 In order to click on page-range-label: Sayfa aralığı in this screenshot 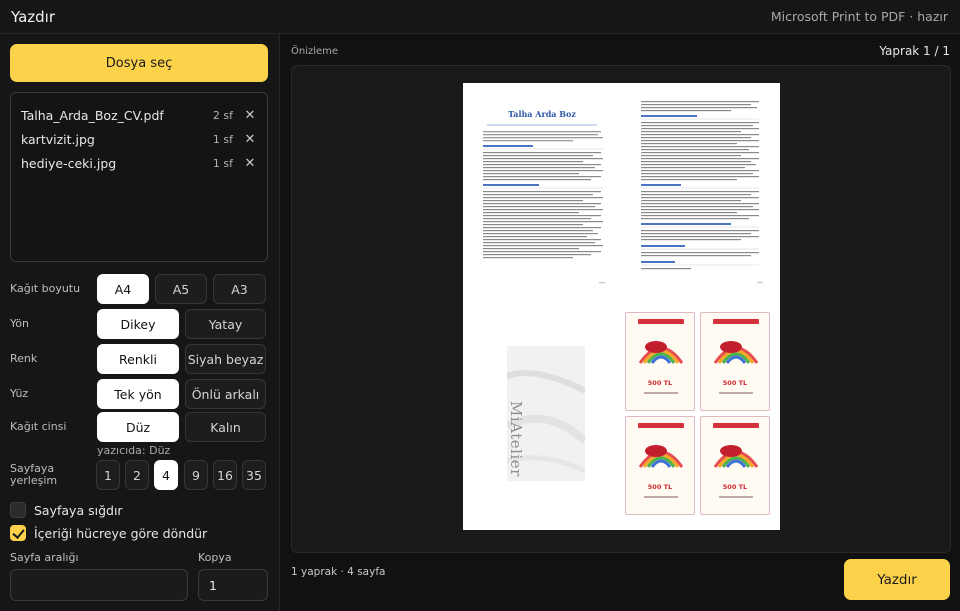, I will do `click(44, 557)`.